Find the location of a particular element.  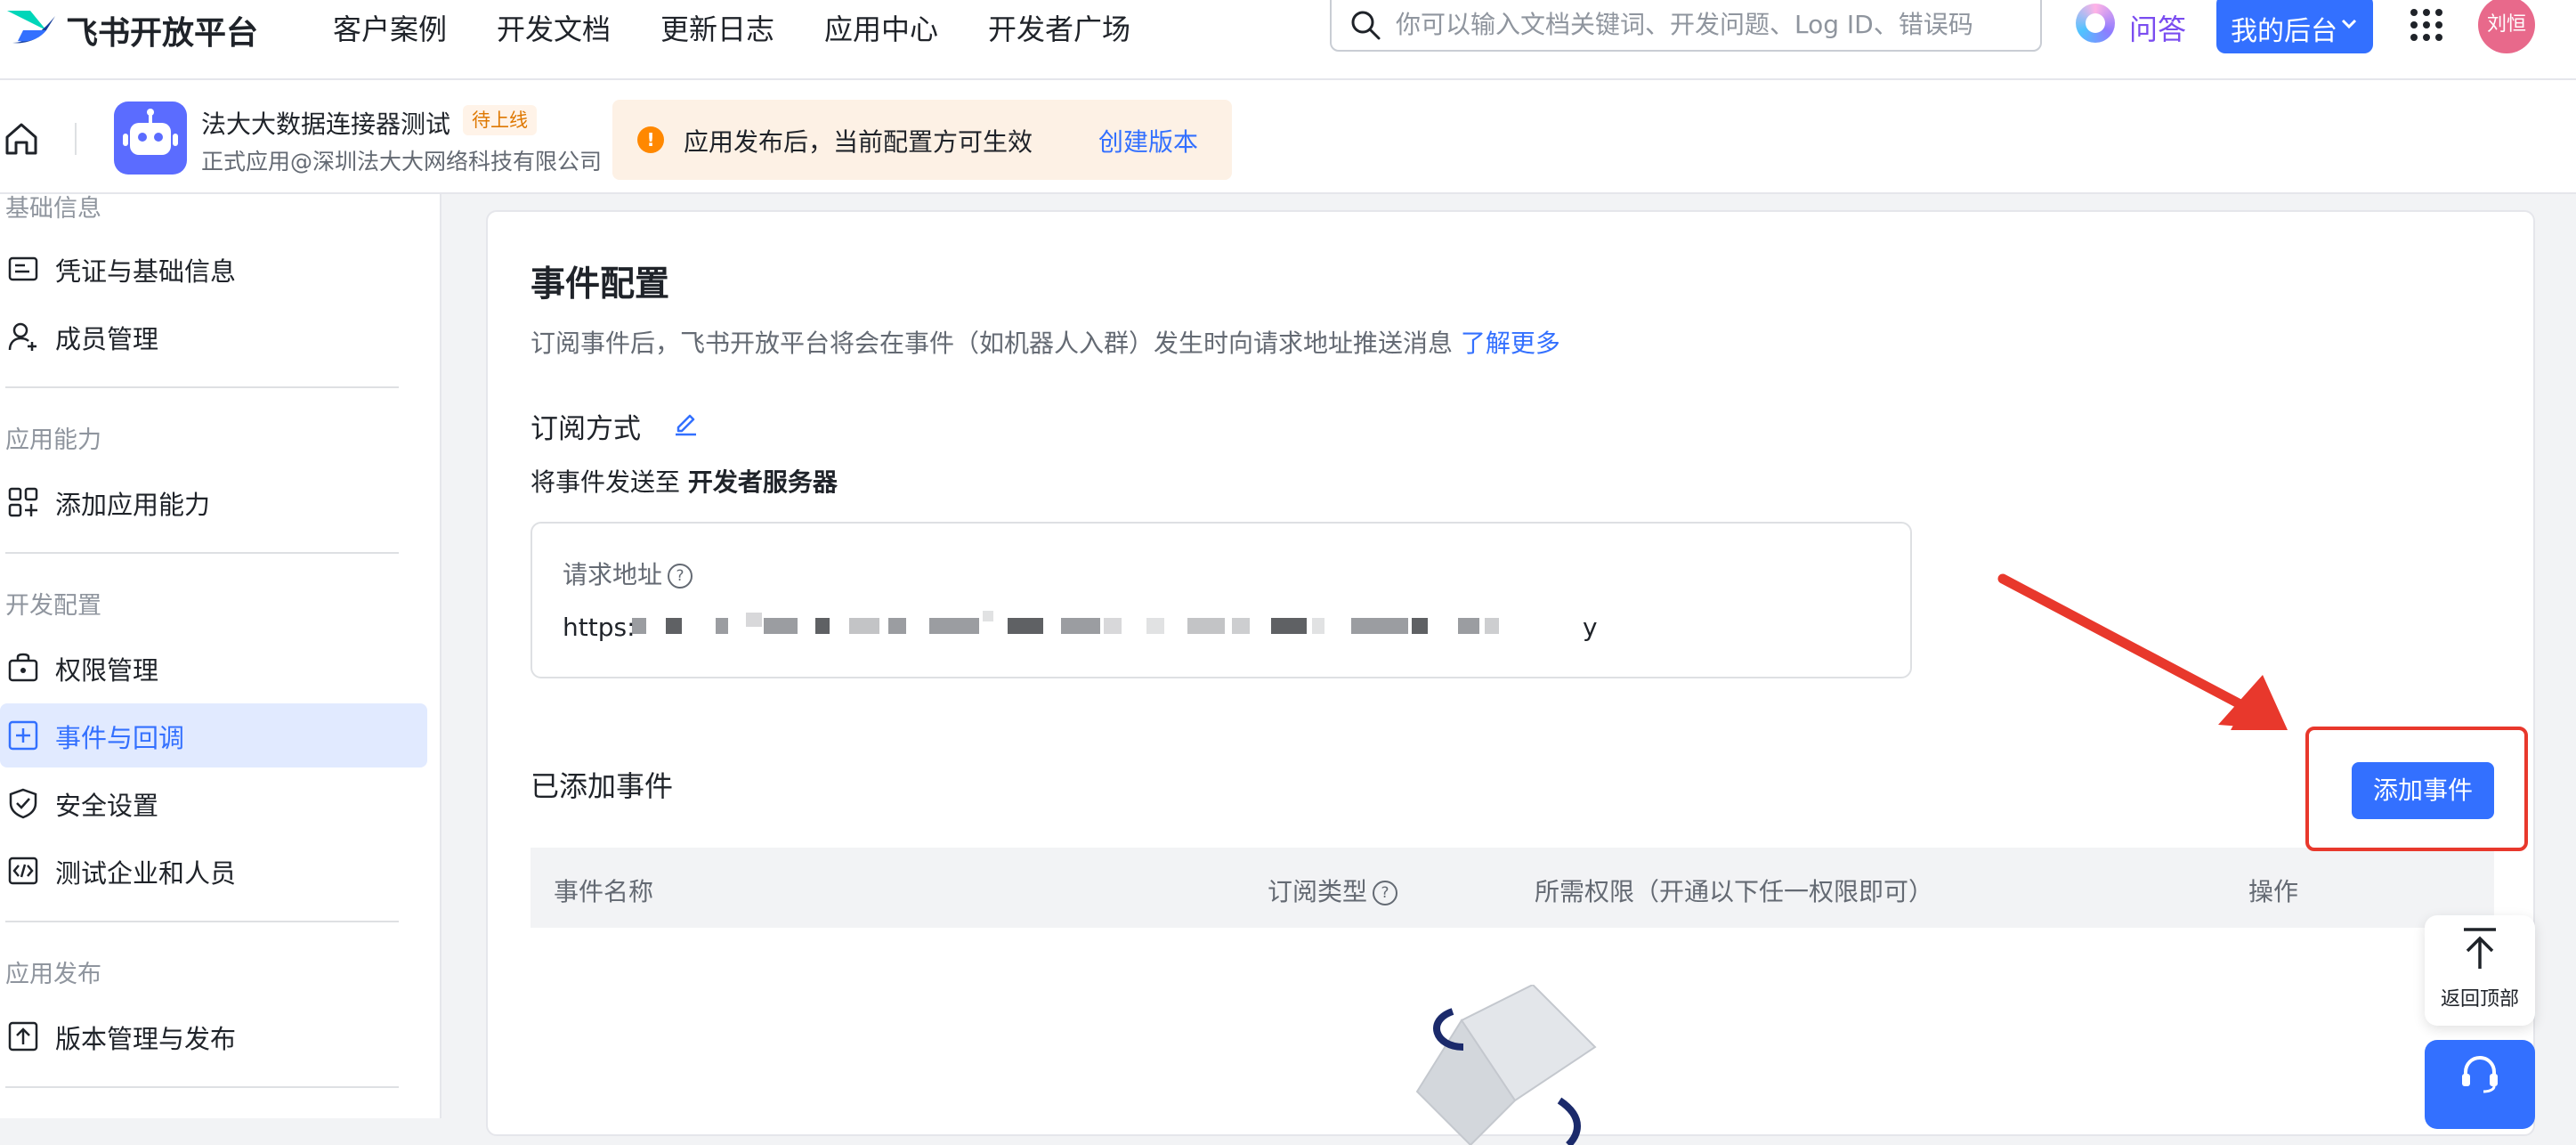

brand-name: 飞书开放平台 is located at coordinates (162, 30).